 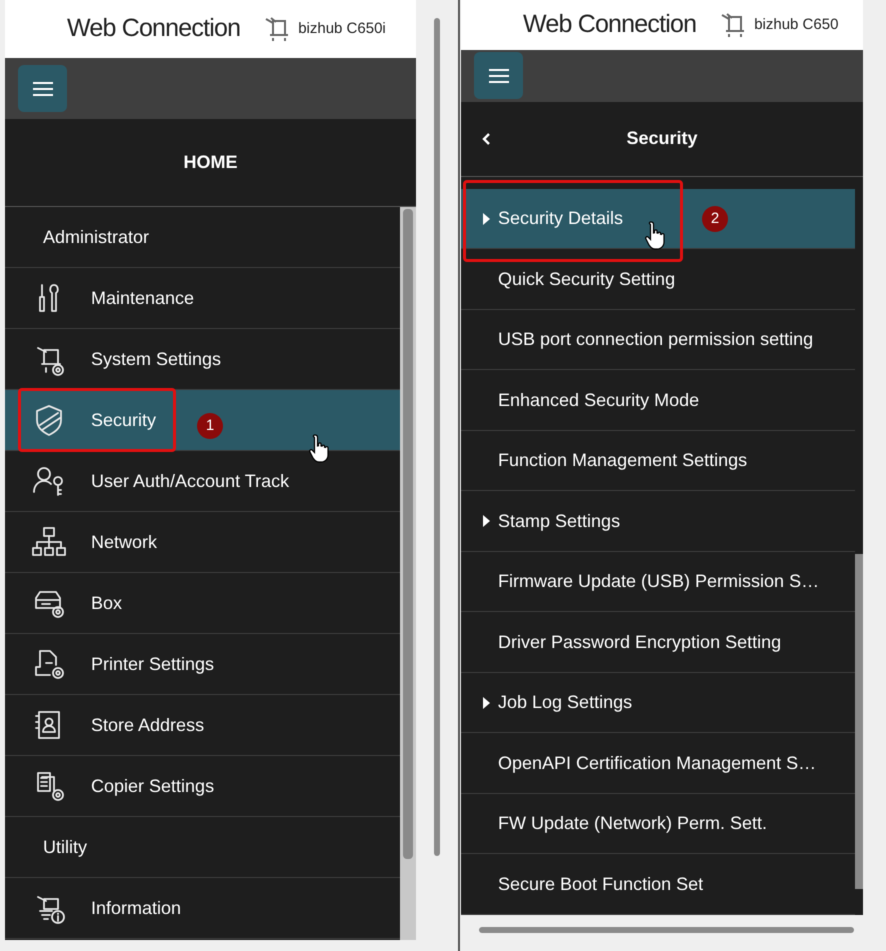 I want to click on device-name: bizhub C650, so click(x=796, y=24).